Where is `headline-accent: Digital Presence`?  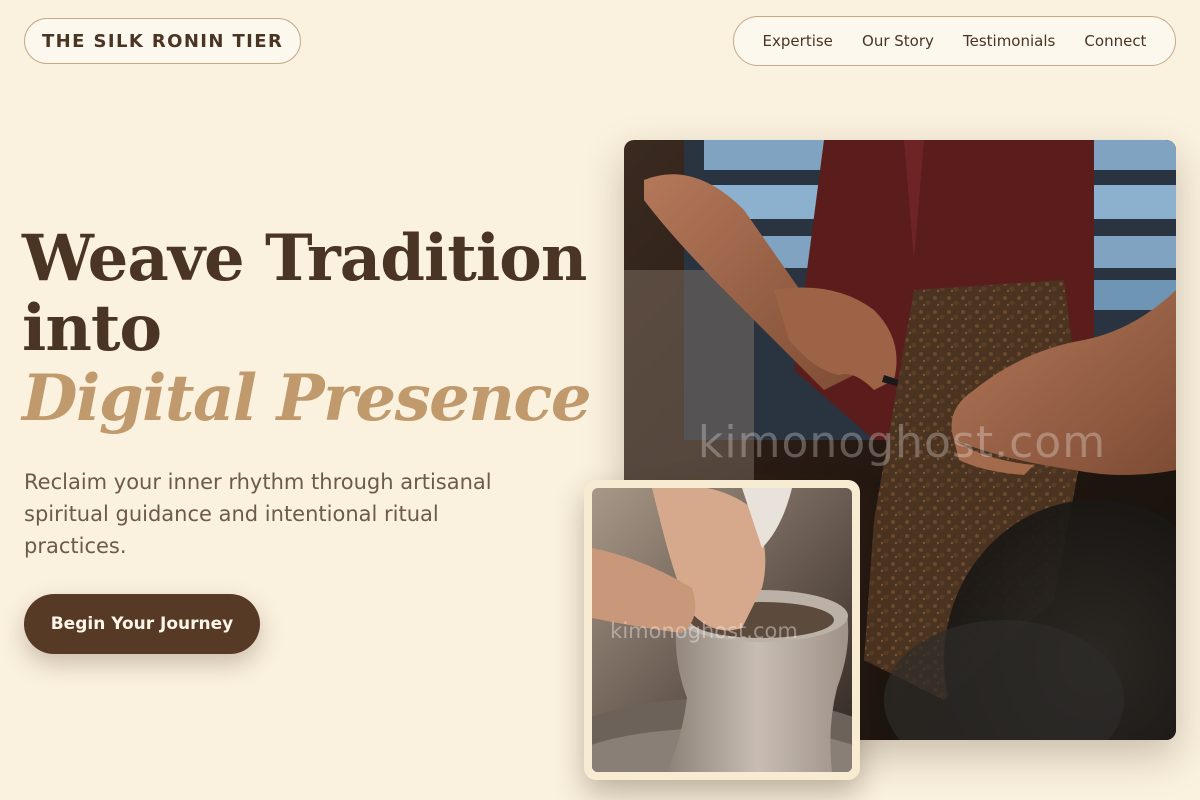
headline-accent: Digital Presence is located at coordinates (307, 398).